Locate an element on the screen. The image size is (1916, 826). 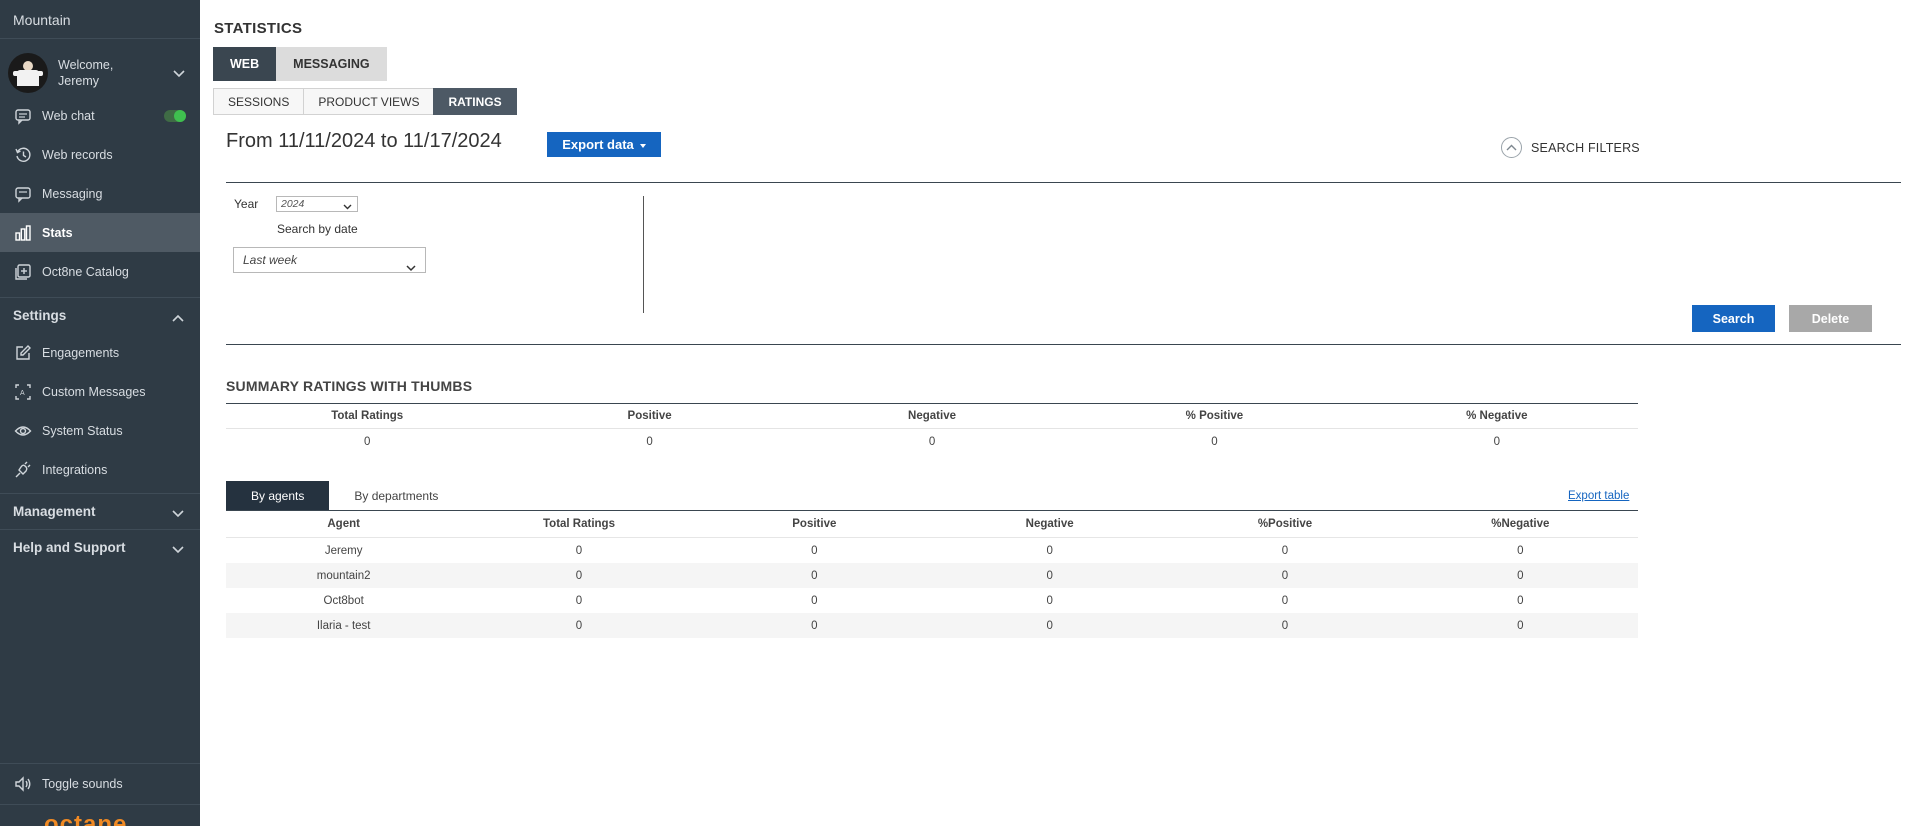
chat-icon is located at coordinates (23, 116).